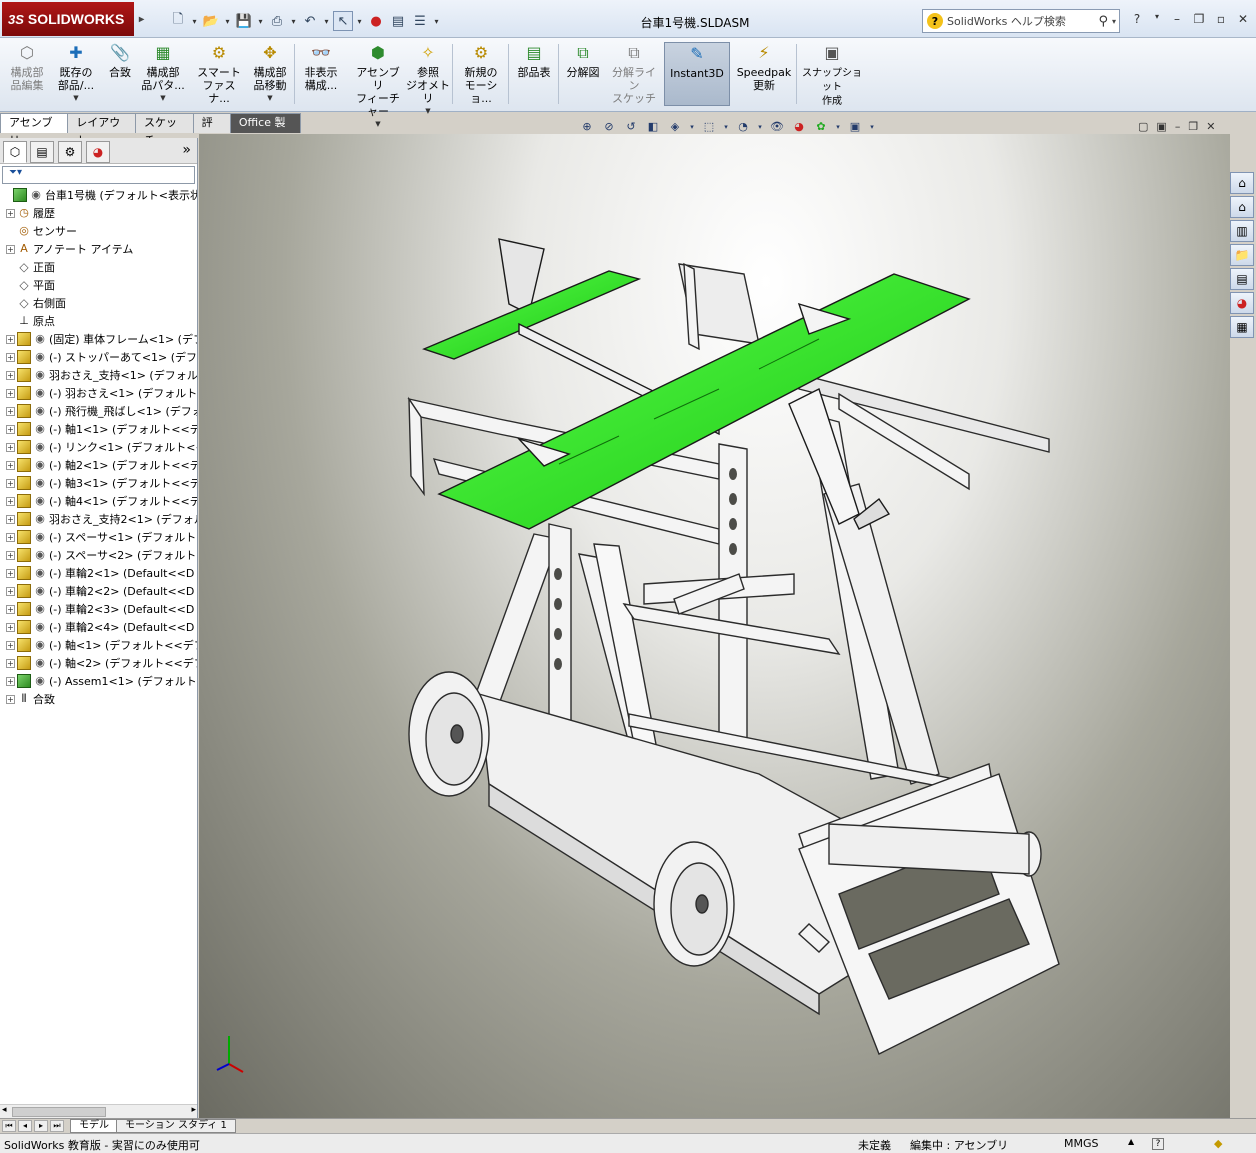 This screenshot has height=1153, width=1256. What do you see at coordinates (98, 447) in the screenshot?
I see `tree-item: + ◉ (-) リンク<1> (デフォルト<<デ` at bounding box center [98, 447].